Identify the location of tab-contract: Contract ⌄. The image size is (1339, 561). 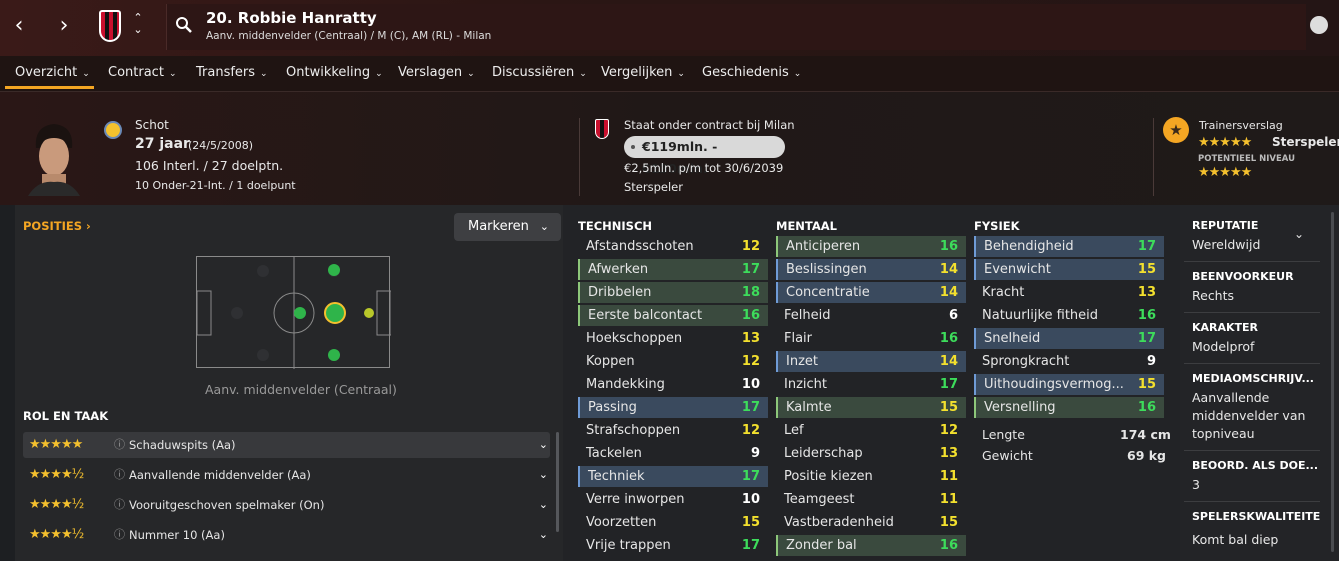
(142, 72).